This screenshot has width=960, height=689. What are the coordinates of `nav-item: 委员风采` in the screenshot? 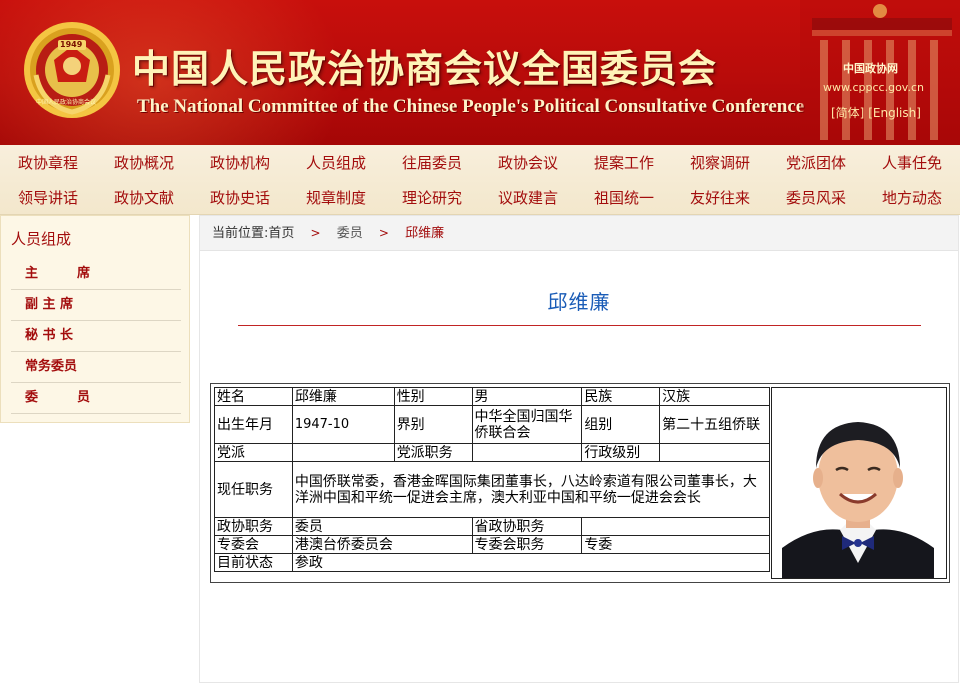 It's located at (816, 198).